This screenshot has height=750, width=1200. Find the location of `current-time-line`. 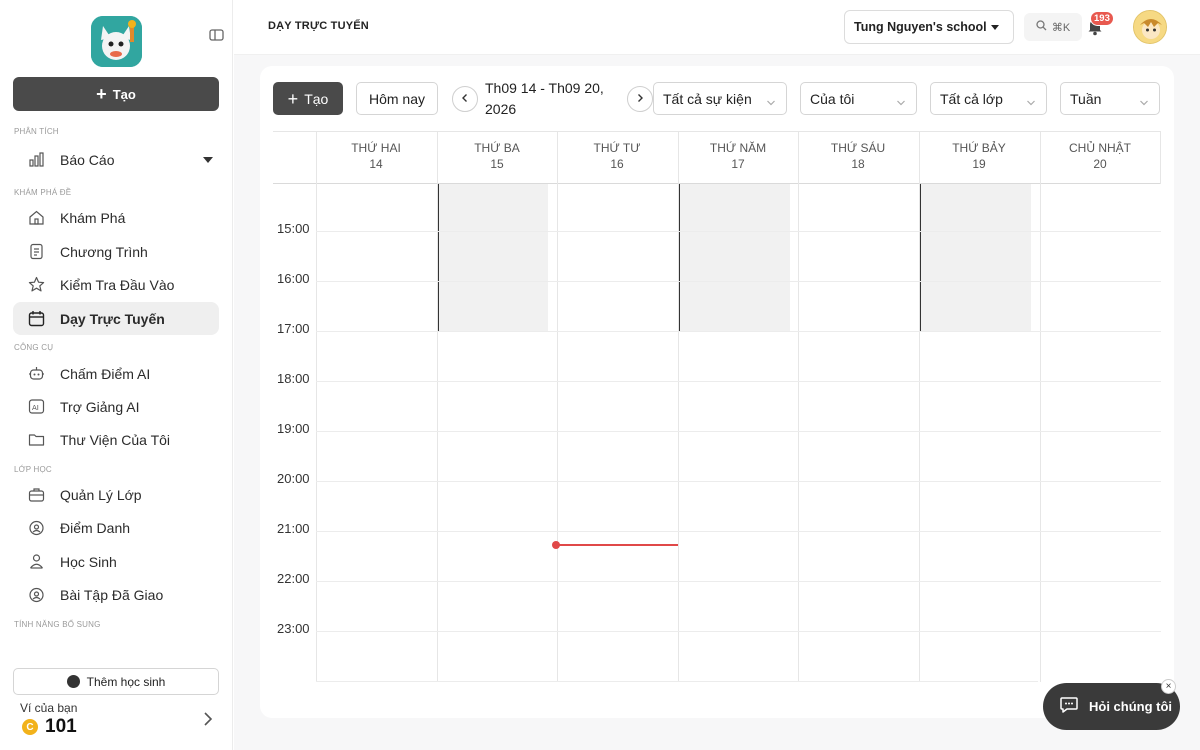

current-time-line is located at coordinates (617, 545).